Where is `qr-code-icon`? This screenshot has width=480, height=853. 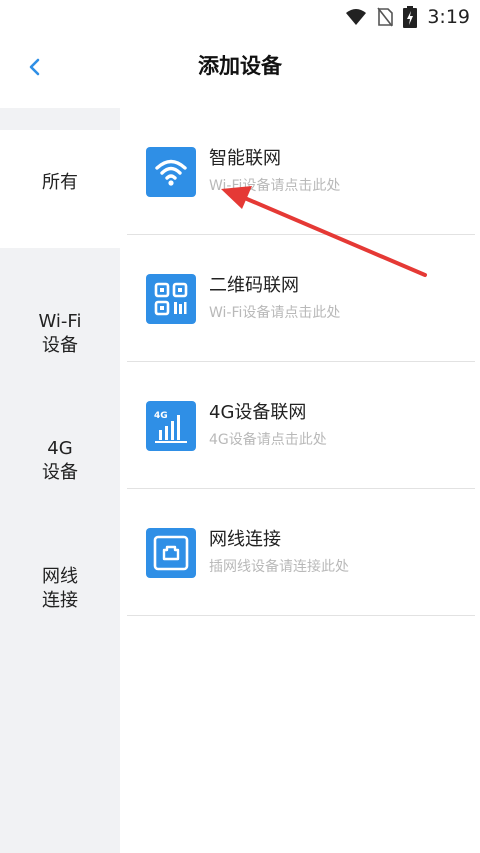 qr-code-icon is located at coordinates (171, 299).